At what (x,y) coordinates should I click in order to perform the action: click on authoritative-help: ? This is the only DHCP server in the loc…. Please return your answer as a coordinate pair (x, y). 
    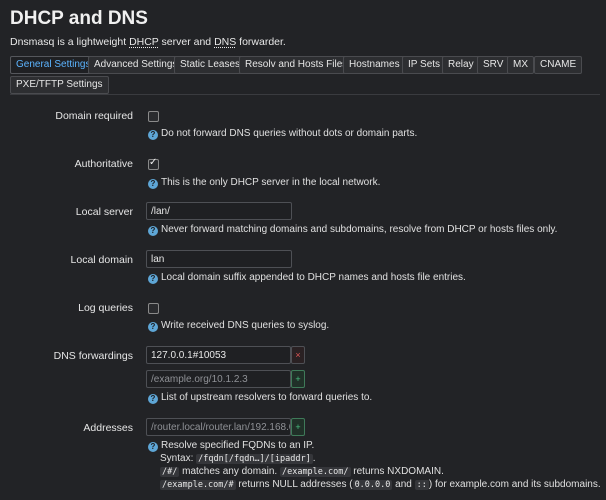
    Looking at the image, I should click on (264, 183).